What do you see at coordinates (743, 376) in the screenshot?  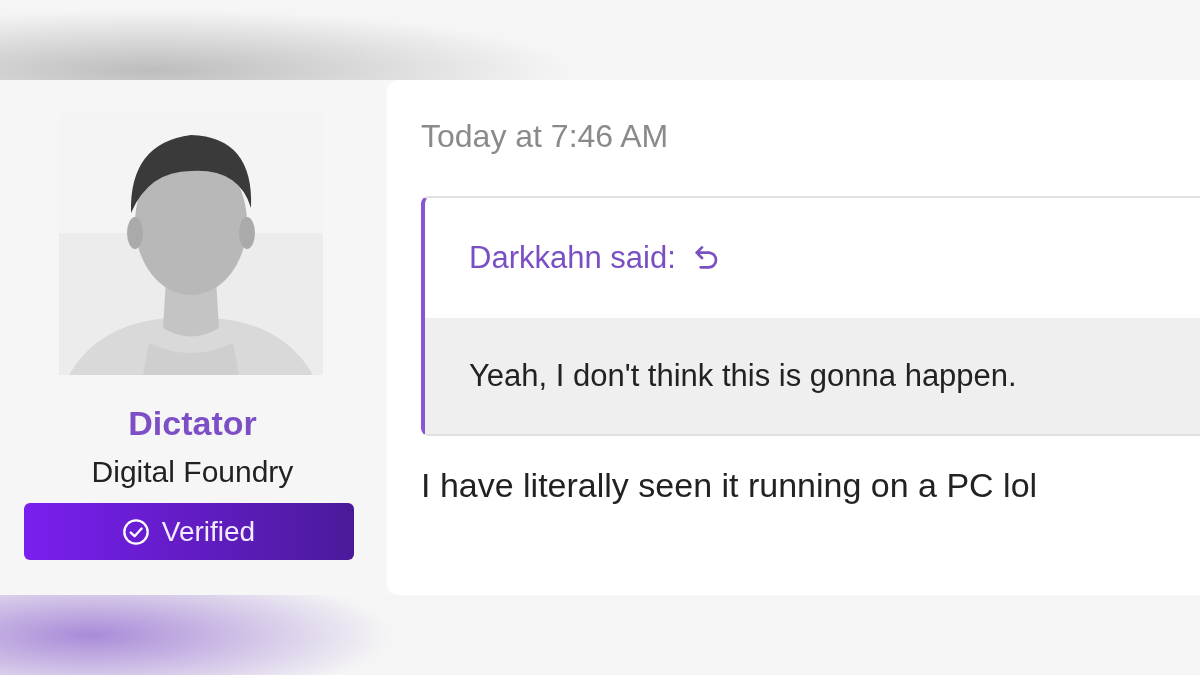 I see `quote-text: Yeah, I don't think this is gonna happen.` at bounding box center [743, 376].